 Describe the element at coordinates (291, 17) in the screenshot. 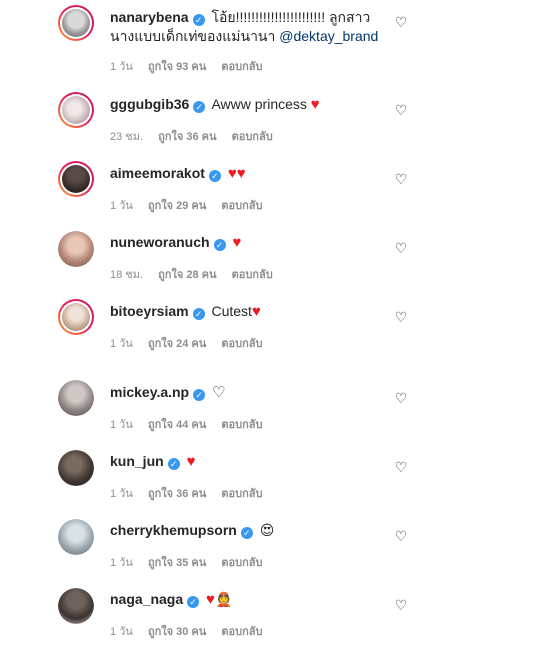

I see `comment-text: โอ้ย!!!!!!!!!!!!!!!!!!!!!!! ลูกสาว` at that location.